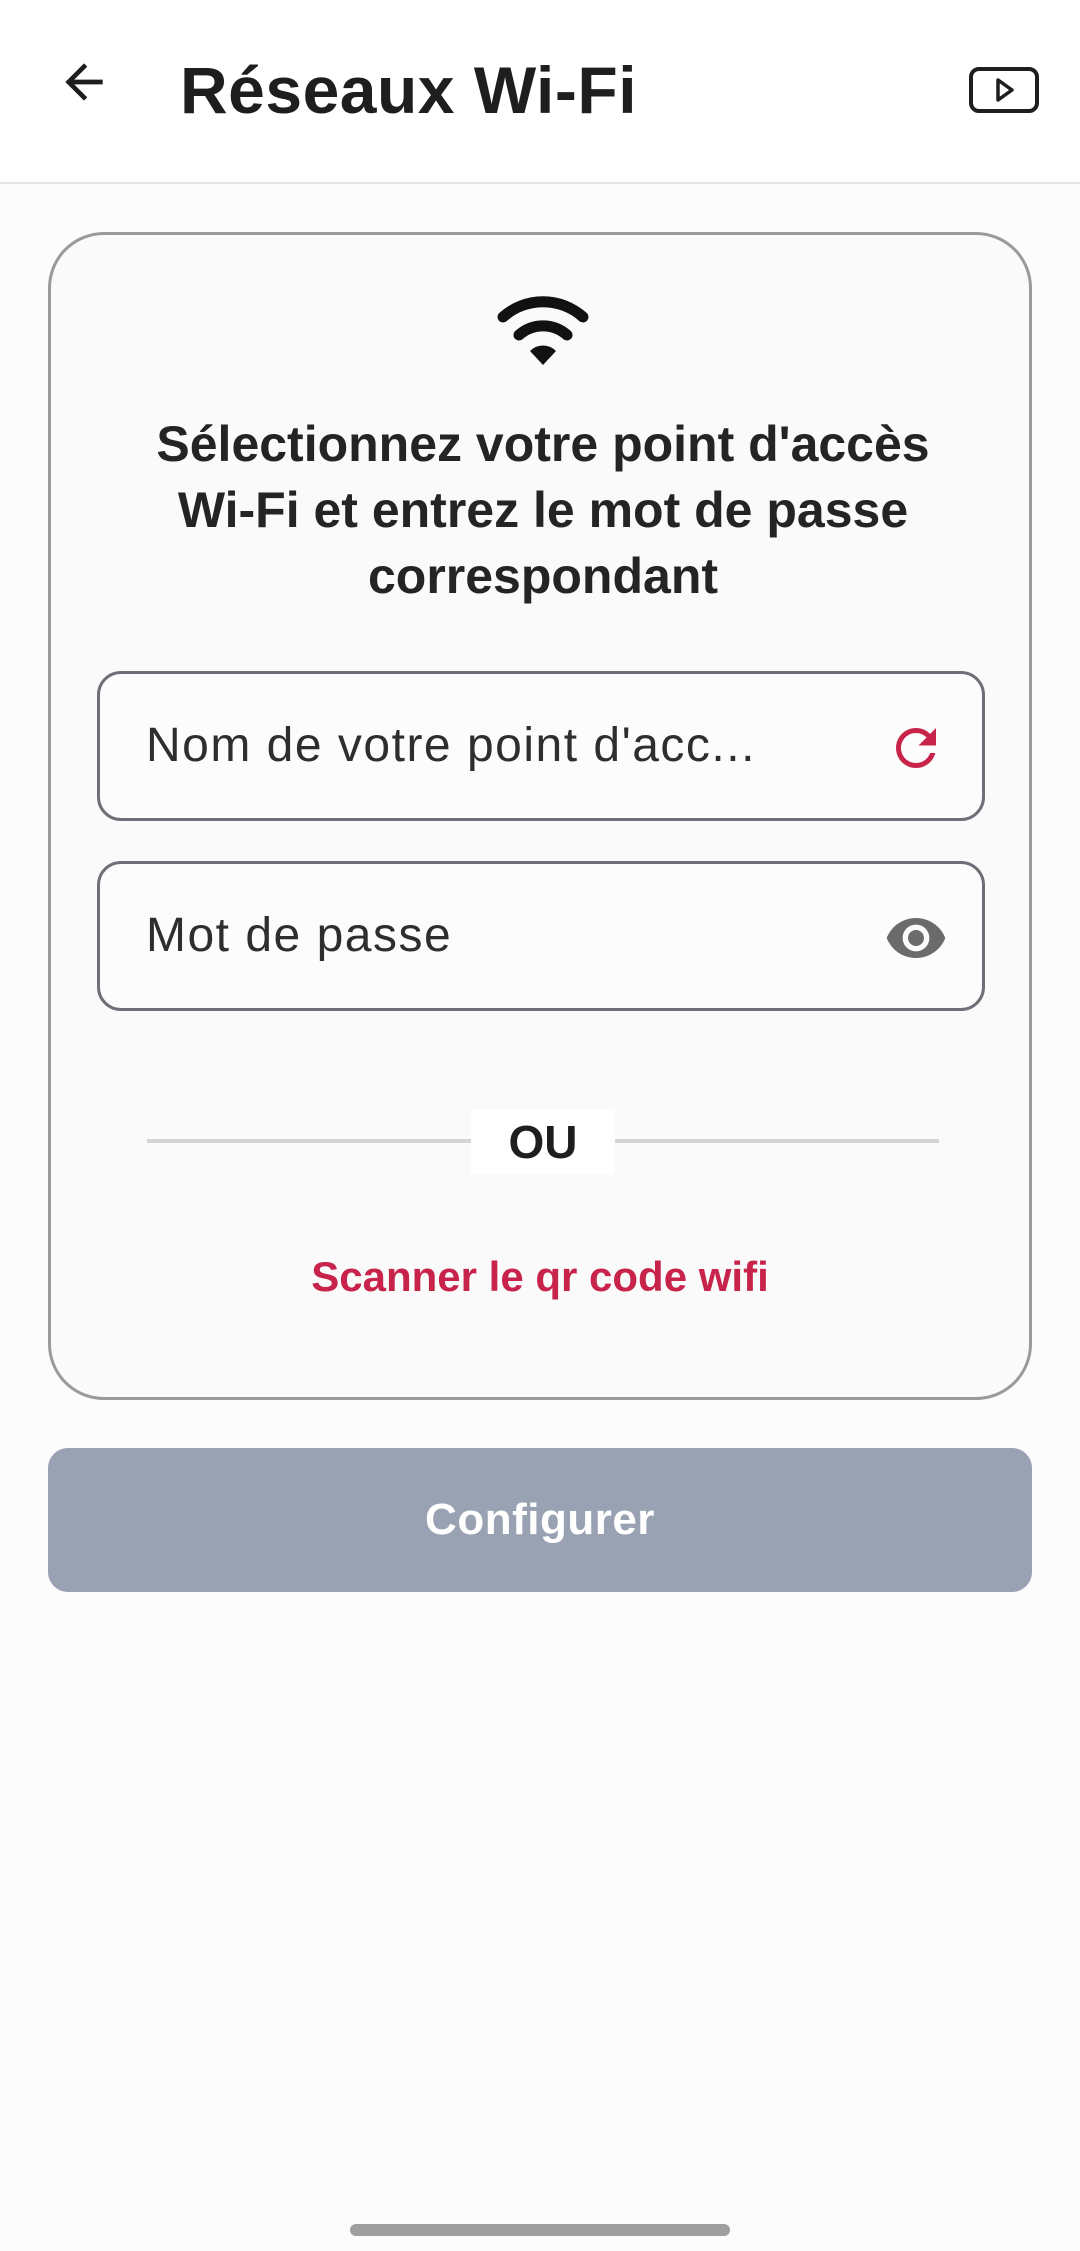 The image size is (1080, 2251). Describe the element at coordinates (541, 936) in the screenshot. I see `password-input: Mot de passe` at that location.